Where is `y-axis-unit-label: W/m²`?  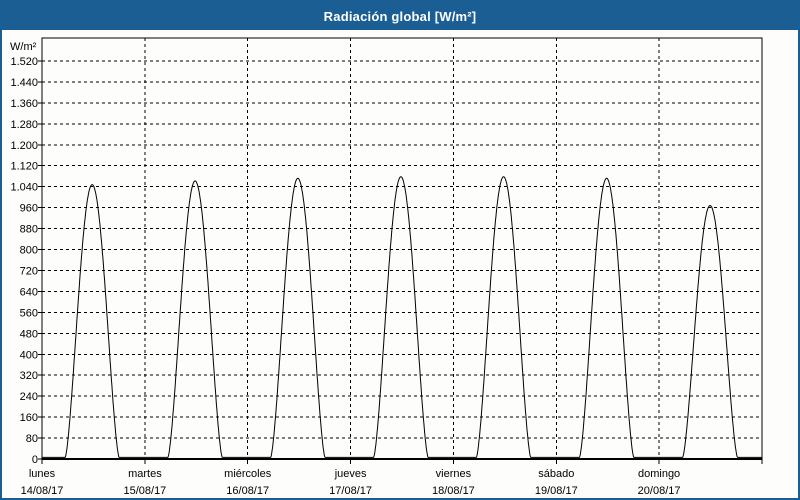 y-axis-unit-label: W/m² is located at coordinates (23, 47).